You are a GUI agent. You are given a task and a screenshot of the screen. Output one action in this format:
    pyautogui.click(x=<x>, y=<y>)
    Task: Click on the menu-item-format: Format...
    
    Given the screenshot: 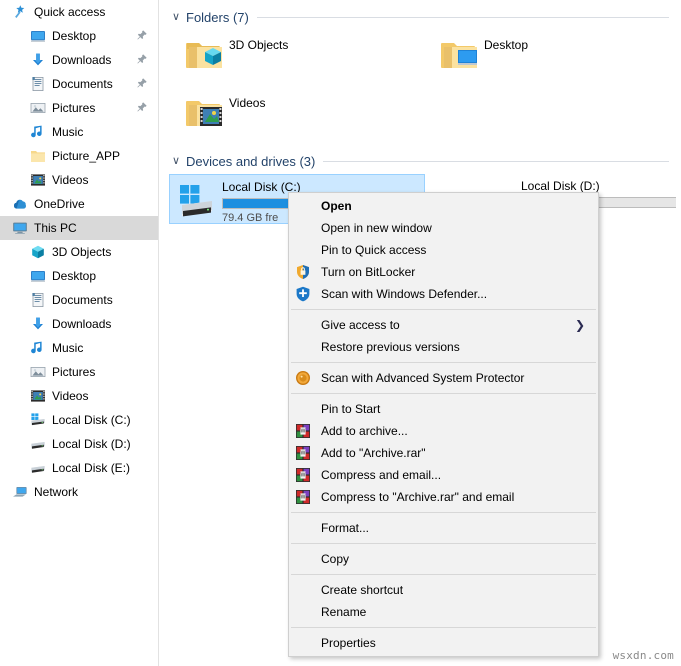 What is the action you would take?
    pyautogui.click(x=443, y=528)
    